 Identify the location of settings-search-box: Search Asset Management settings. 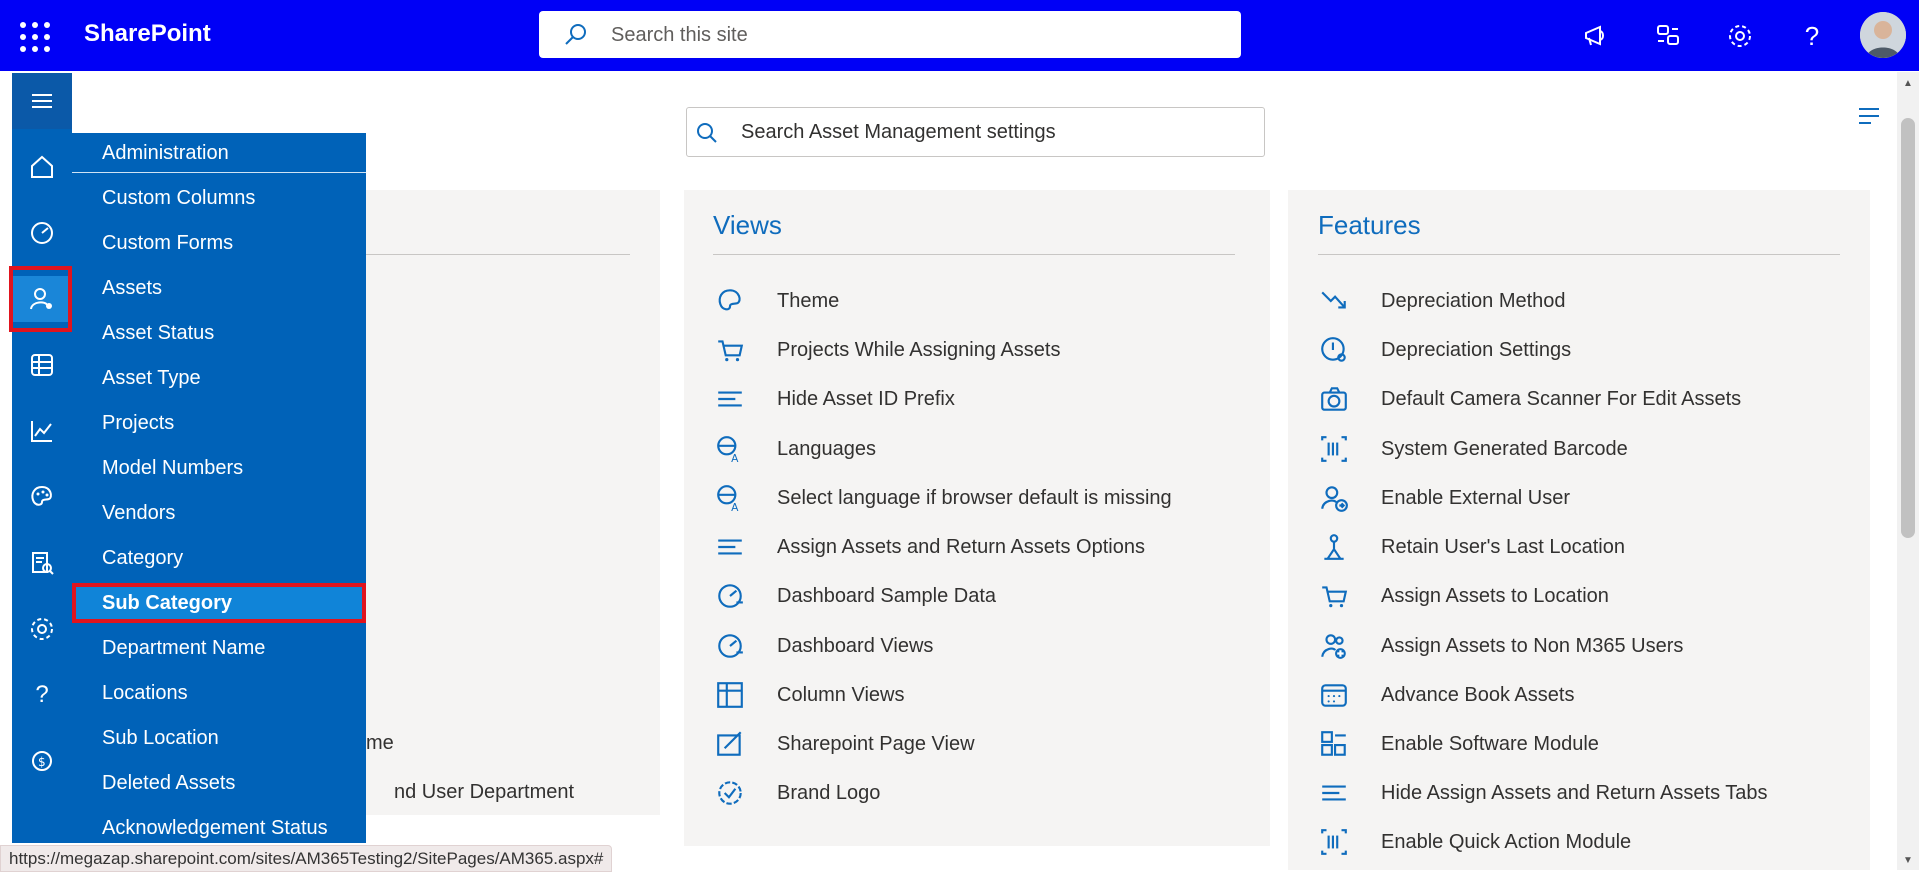
(975, 132).